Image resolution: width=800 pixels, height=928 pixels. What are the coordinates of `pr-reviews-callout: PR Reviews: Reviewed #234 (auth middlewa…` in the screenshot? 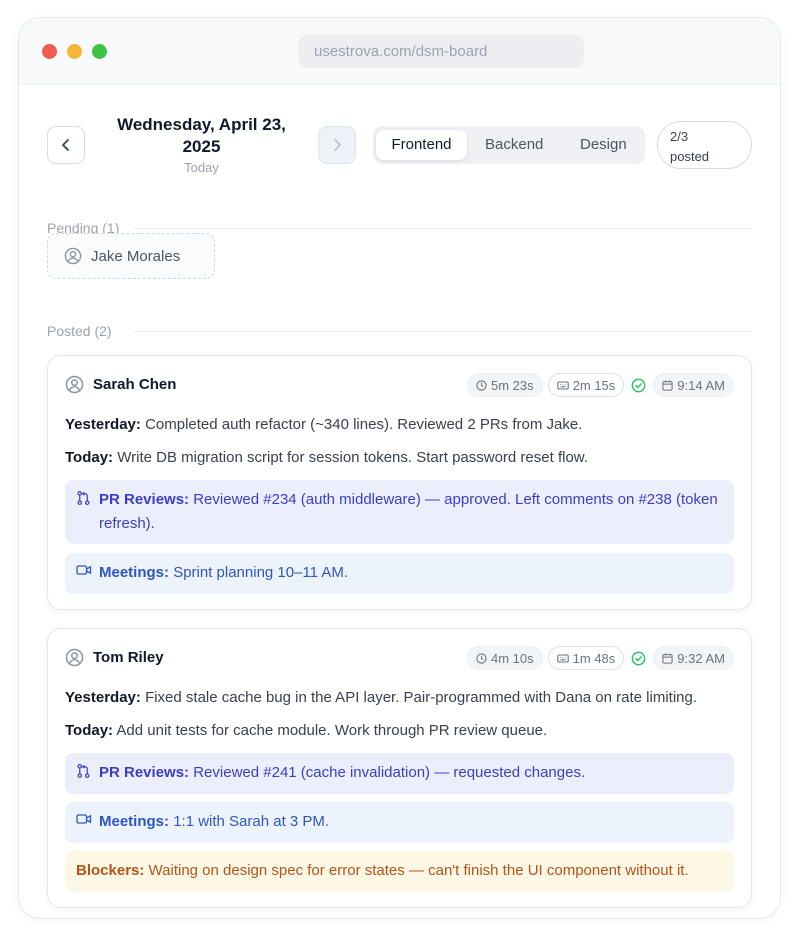 It's located at (399, 512).